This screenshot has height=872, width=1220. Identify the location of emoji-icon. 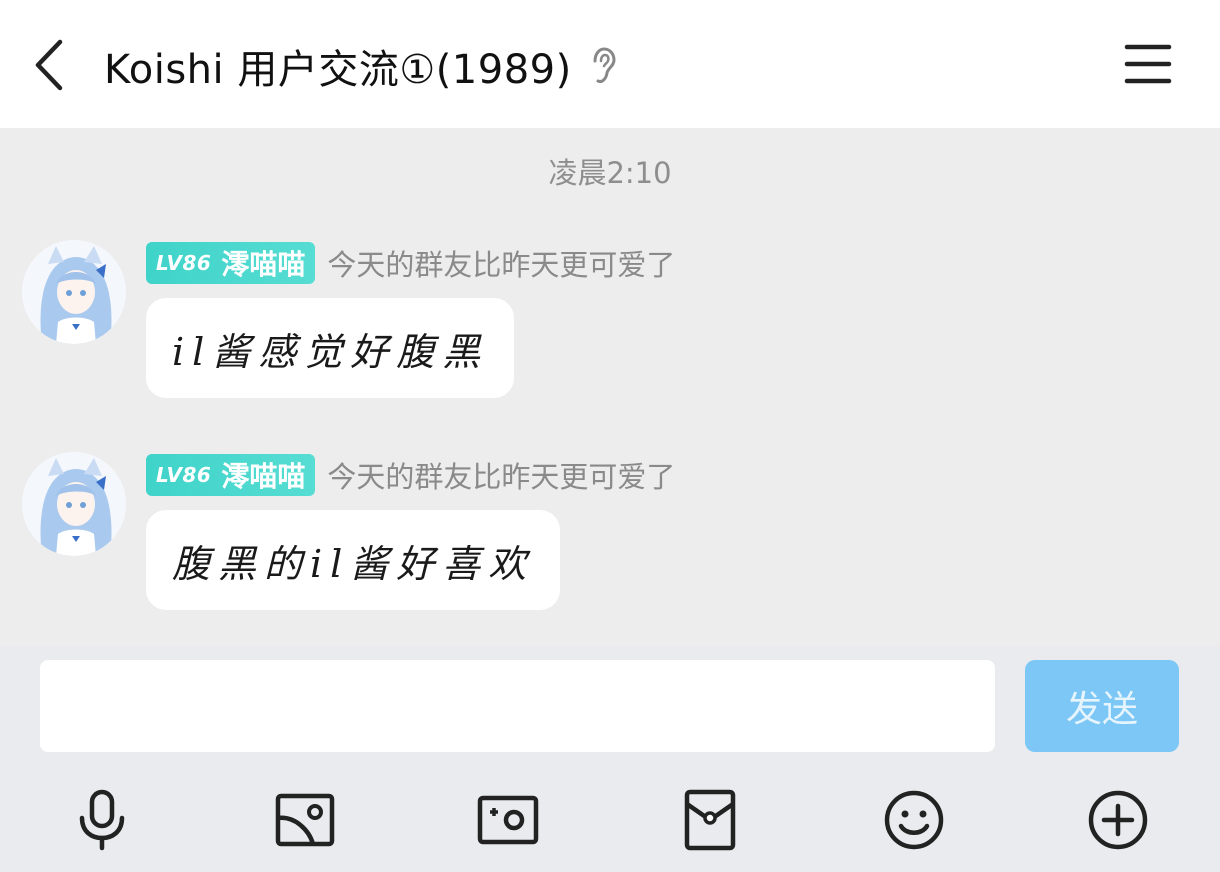
(914, 820).